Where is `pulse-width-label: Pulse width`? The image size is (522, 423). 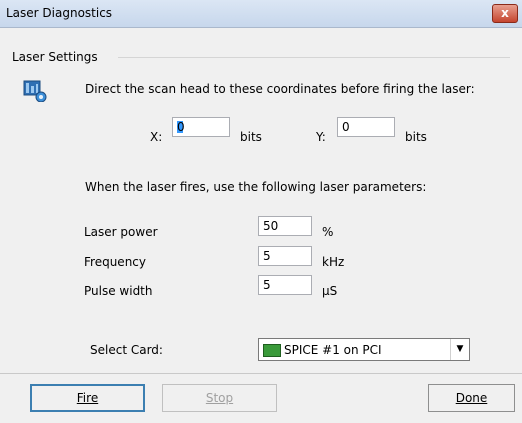 pulse-width-label: Pulse width is located at coordinates (118, 291).